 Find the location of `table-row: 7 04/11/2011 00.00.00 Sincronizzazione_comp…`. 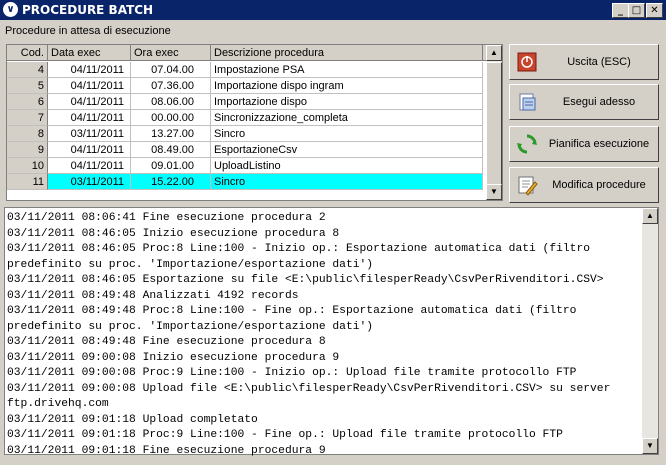

table-row: 7 04/11/2011 00.00.00 Sincronizzazione_comp… is located at coordinates (246, 118).